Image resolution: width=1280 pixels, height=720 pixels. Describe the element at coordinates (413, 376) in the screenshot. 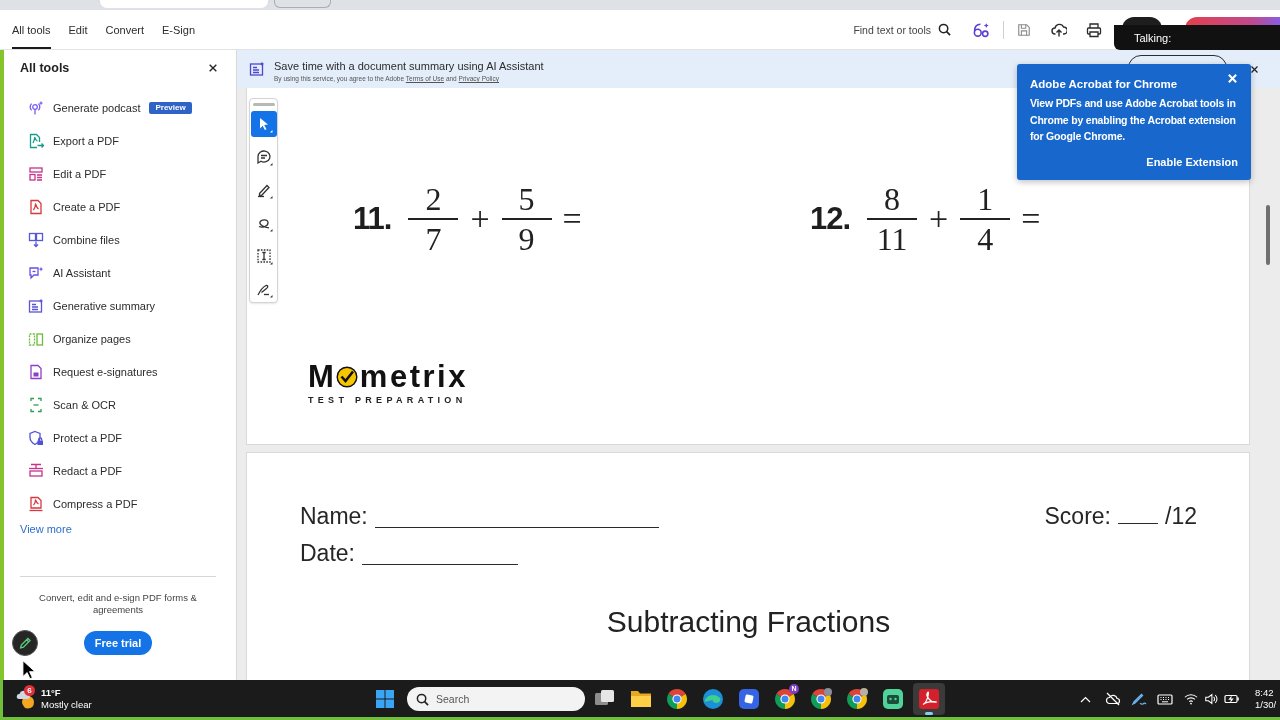

I see `logo-text: metrix` at that location.